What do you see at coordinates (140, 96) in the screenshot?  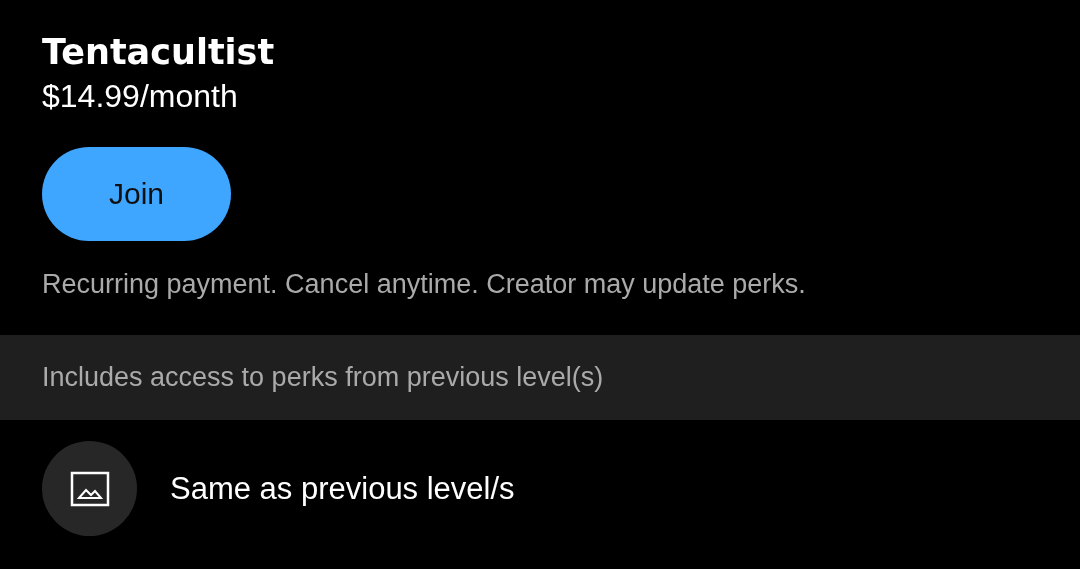 I see `tier-price: $14.99/month` at bounding box center [140, 96].